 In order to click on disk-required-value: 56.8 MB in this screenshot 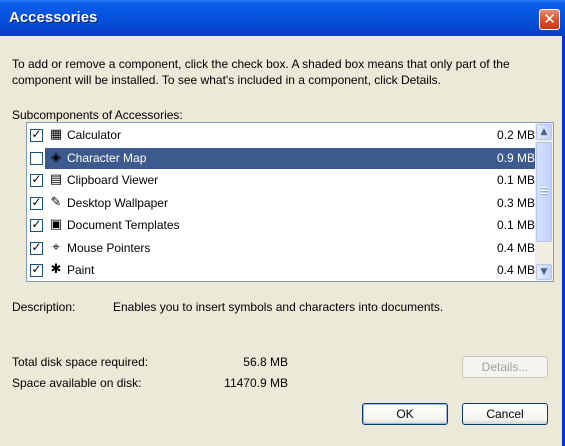, I will do `click(265, 362)`.